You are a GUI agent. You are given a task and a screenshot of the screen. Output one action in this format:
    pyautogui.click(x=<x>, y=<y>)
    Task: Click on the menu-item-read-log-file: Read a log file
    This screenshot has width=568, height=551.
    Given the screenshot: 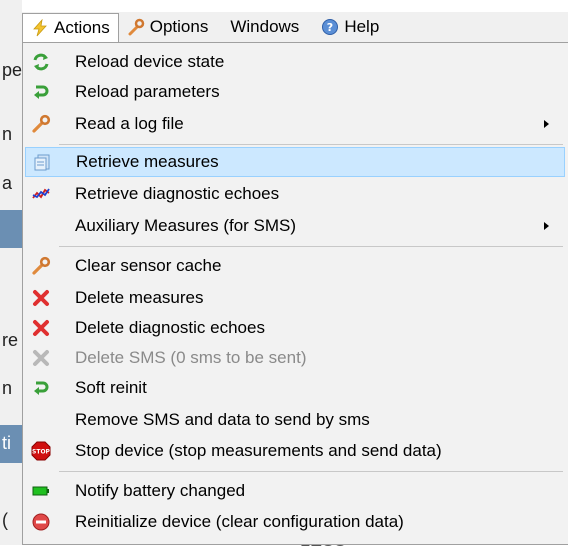 What is the action you would take?
    pyautogui.click(x=295, y=124)
    